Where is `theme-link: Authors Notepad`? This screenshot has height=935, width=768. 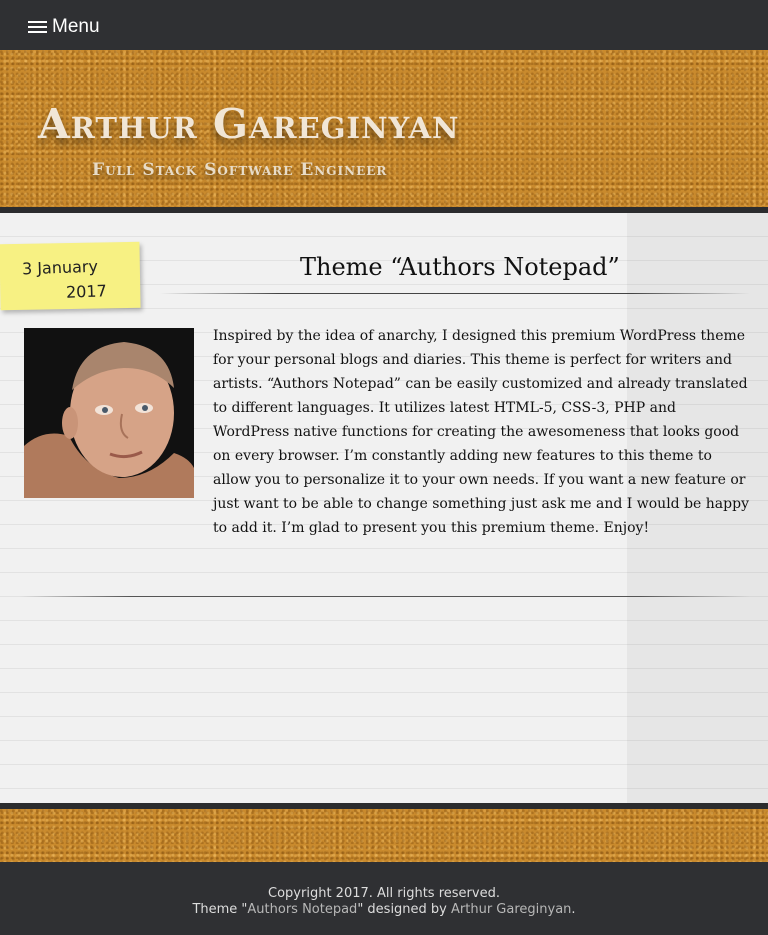
theme-link: Authors Notepad is located at coordinates (302, 909).